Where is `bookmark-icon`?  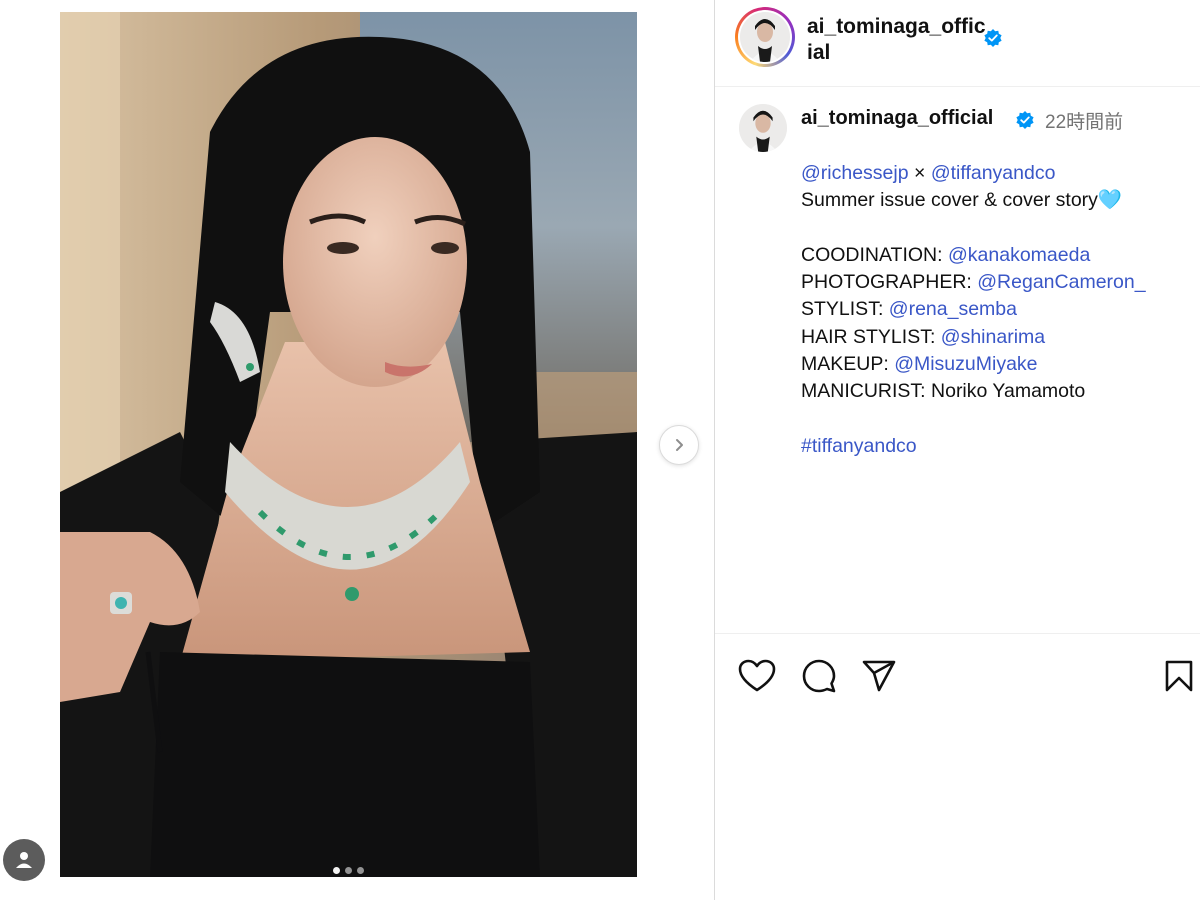
bookmark-icon is located at coordinates (1179, 676).